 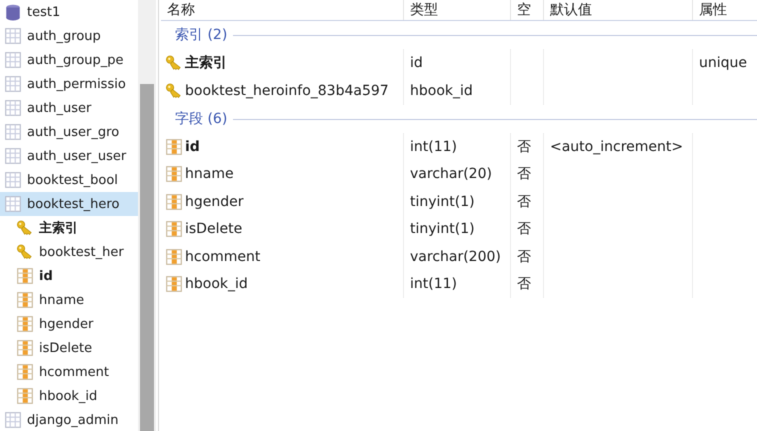 I want to click on name-cell: 主索引, so click(x=206, y=63).